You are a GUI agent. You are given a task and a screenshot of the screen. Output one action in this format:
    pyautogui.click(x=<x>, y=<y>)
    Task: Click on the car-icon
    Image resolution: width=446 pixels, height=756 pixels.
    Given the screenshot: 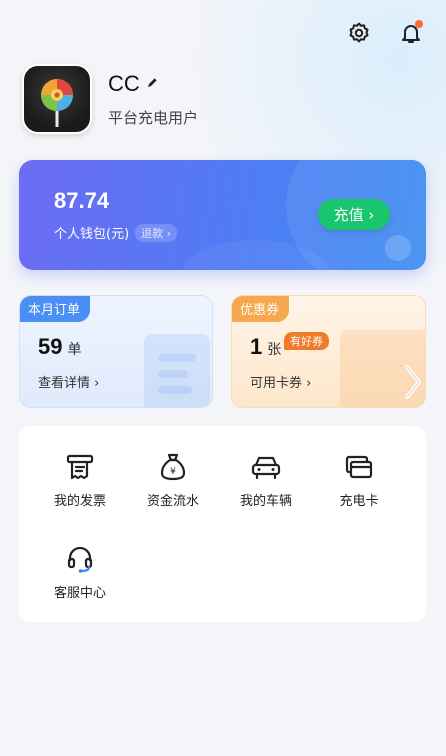 What is the action you would take?
    pyautogui.click(x=266, y=467)
    